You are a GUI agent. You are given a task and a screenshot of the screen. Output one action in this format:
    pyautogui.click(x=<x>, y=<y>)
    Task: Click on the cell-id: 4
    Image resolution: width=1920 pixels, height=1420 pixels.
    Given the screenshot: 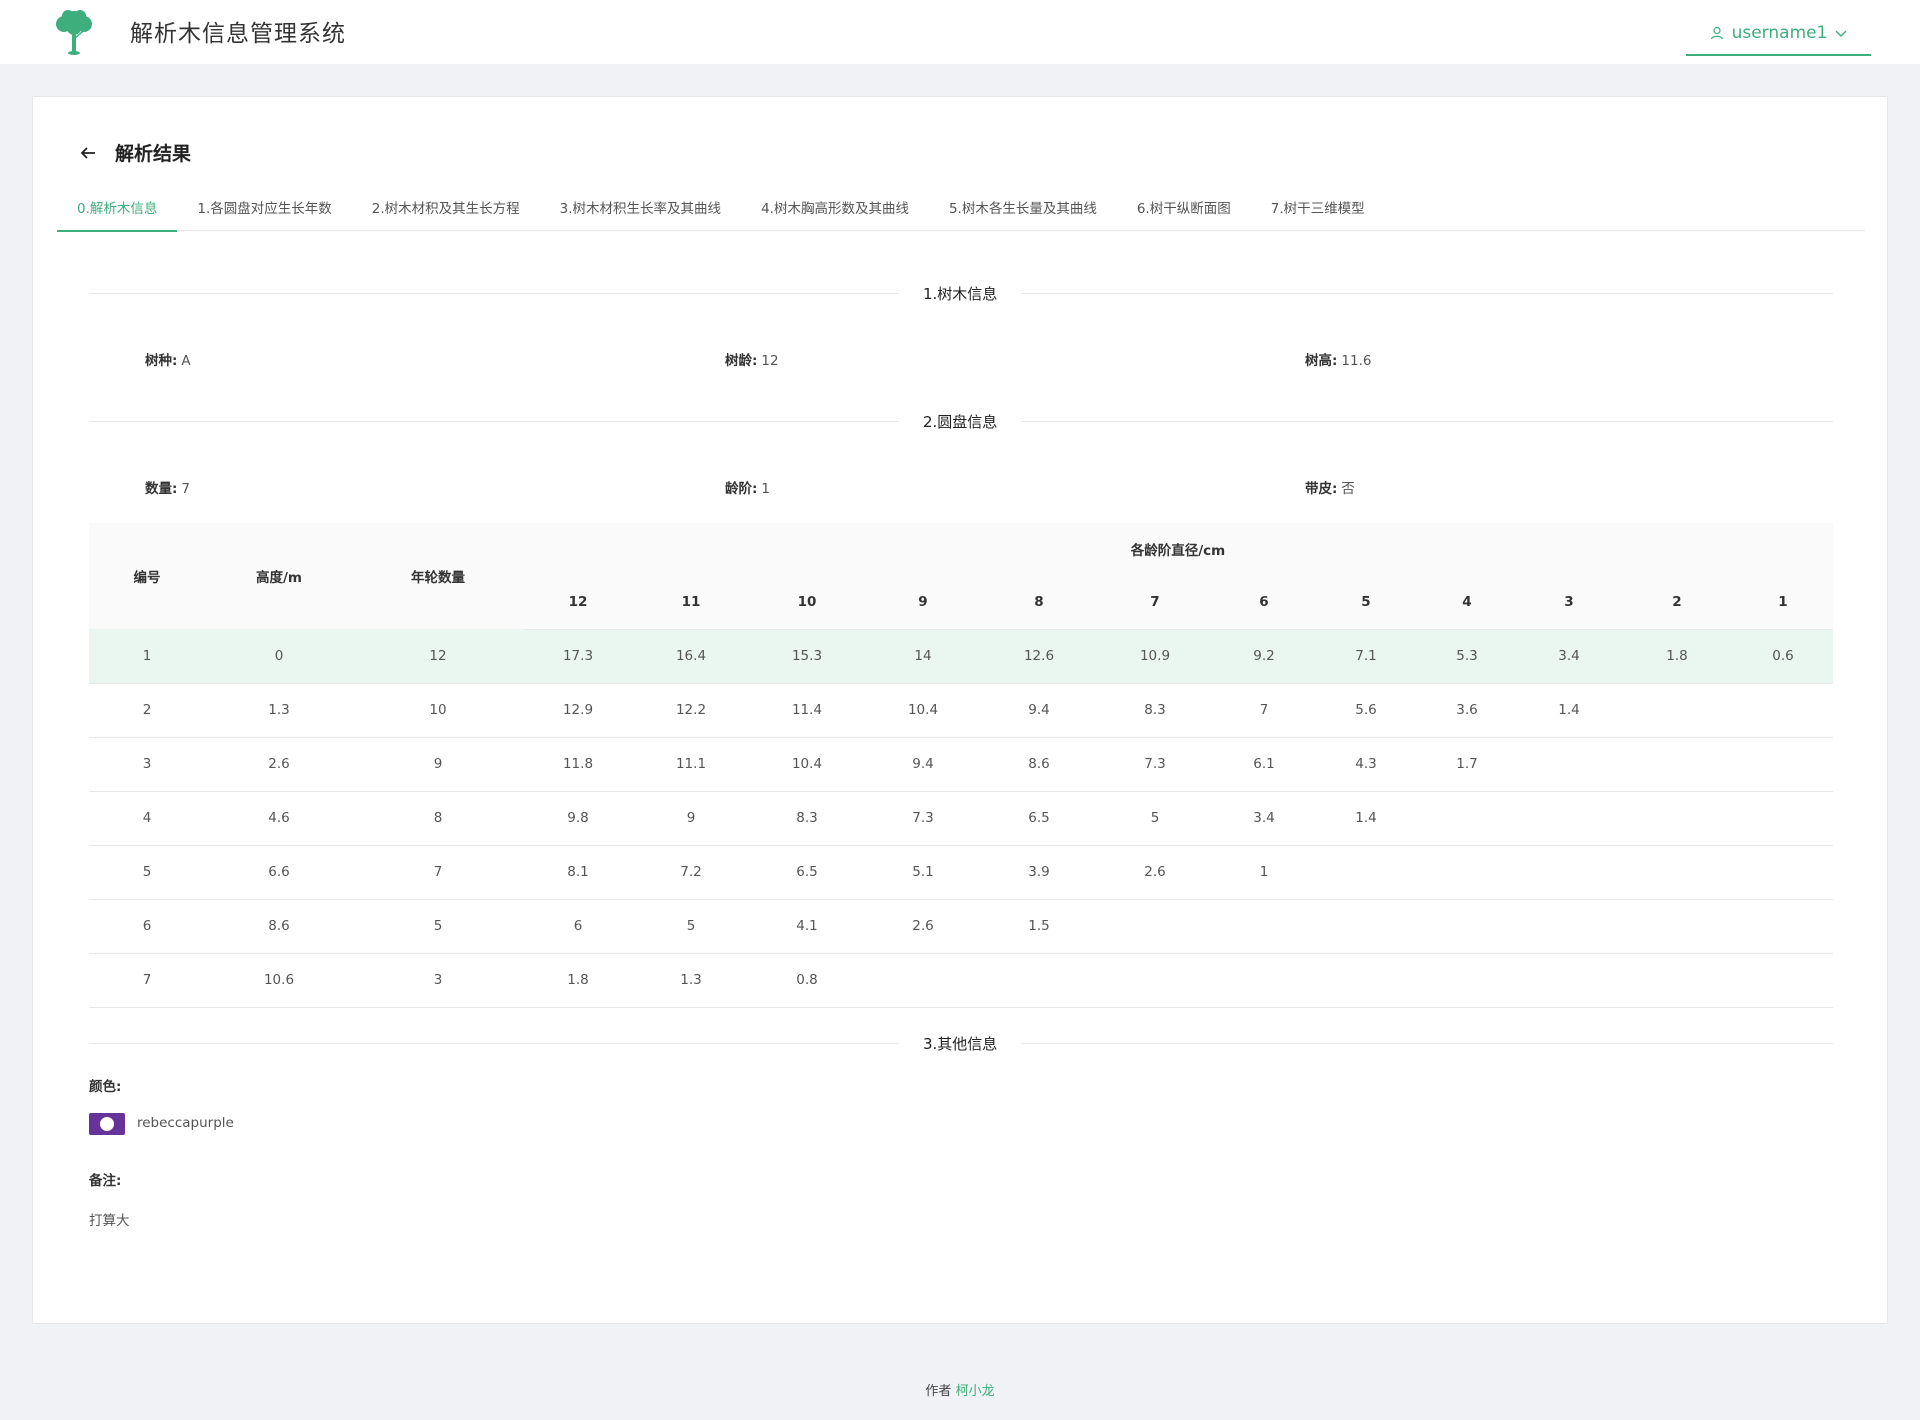 What is the action you would take?
    pyautogui.click(x=147, y=818)
    